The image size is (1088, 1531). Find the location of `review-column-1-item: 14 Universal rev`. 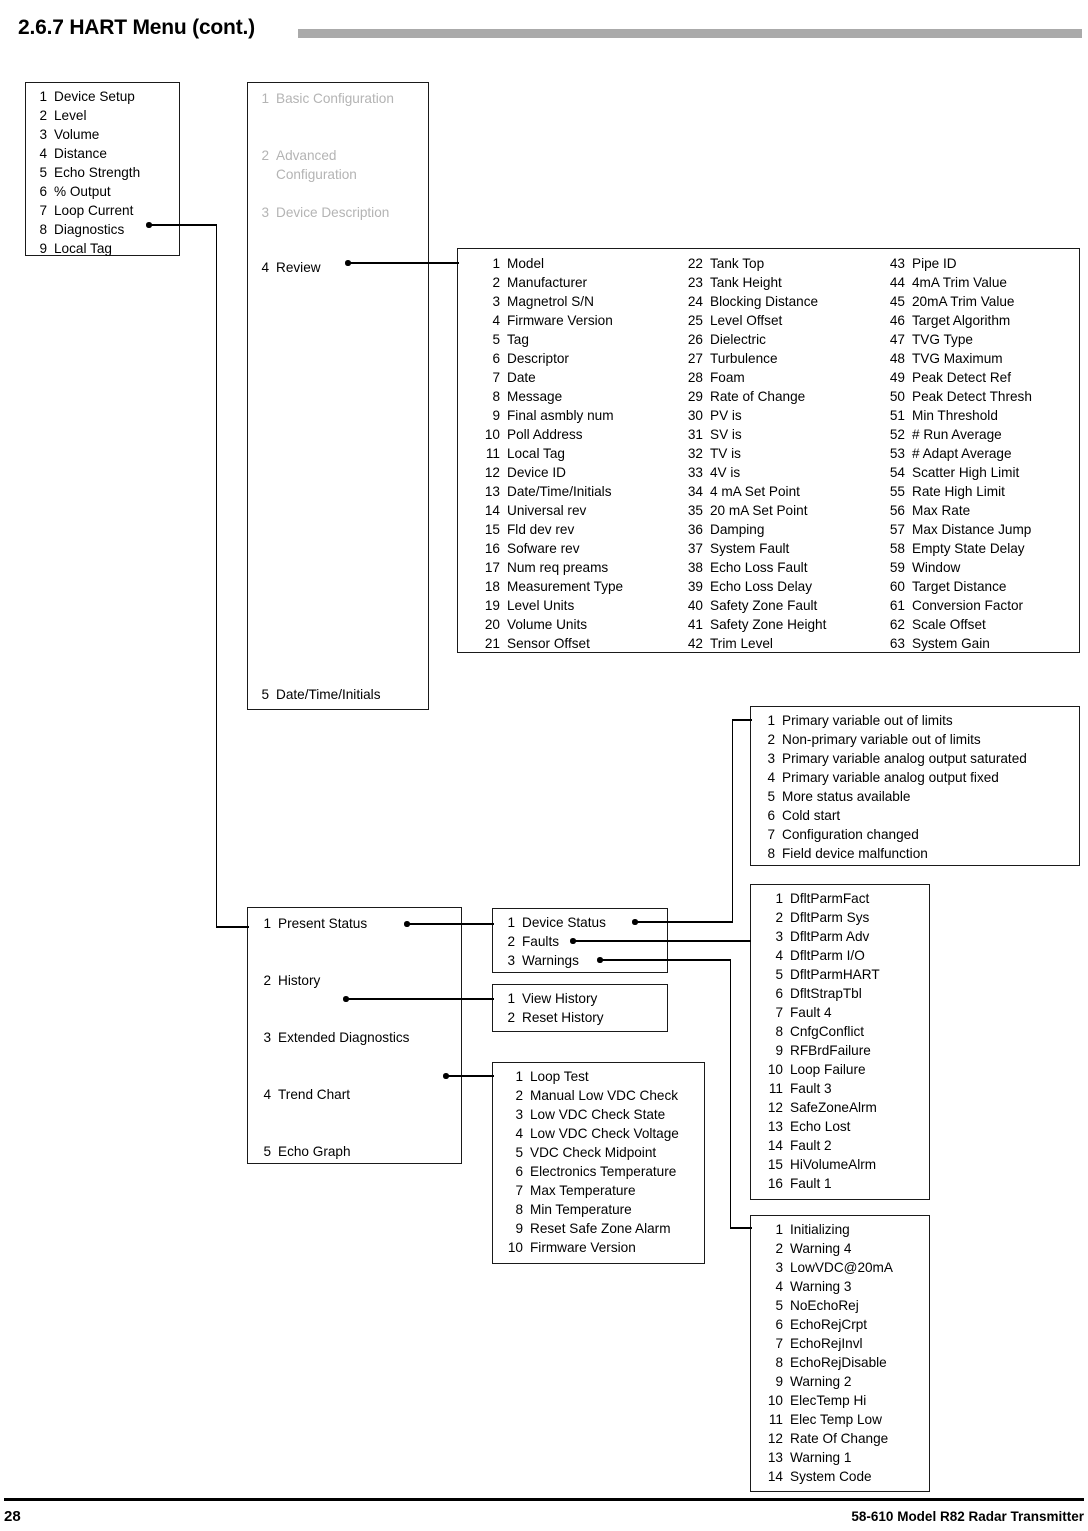

review-column-1-item: 14 Universal rev is located at coordinates (553, 512).